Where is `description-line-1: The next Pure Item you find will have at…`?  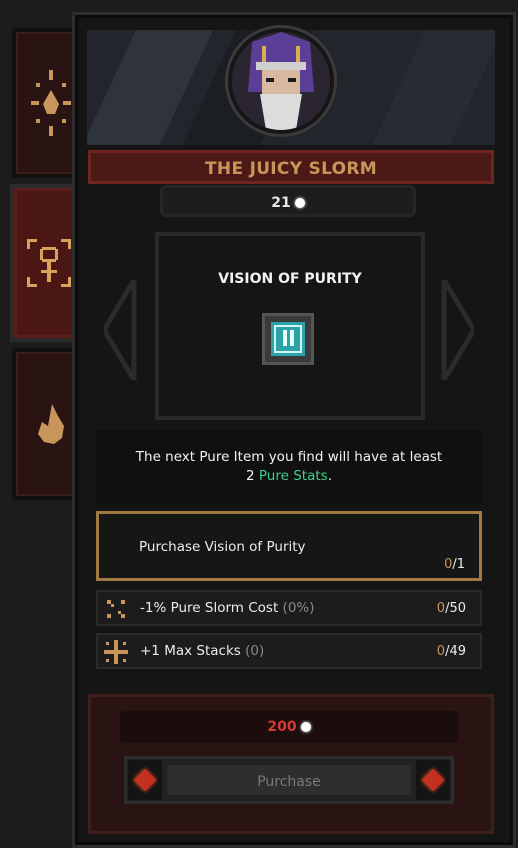 description-line-1: The next Pure Item you find will have at… is located at coordinates (289, 457).